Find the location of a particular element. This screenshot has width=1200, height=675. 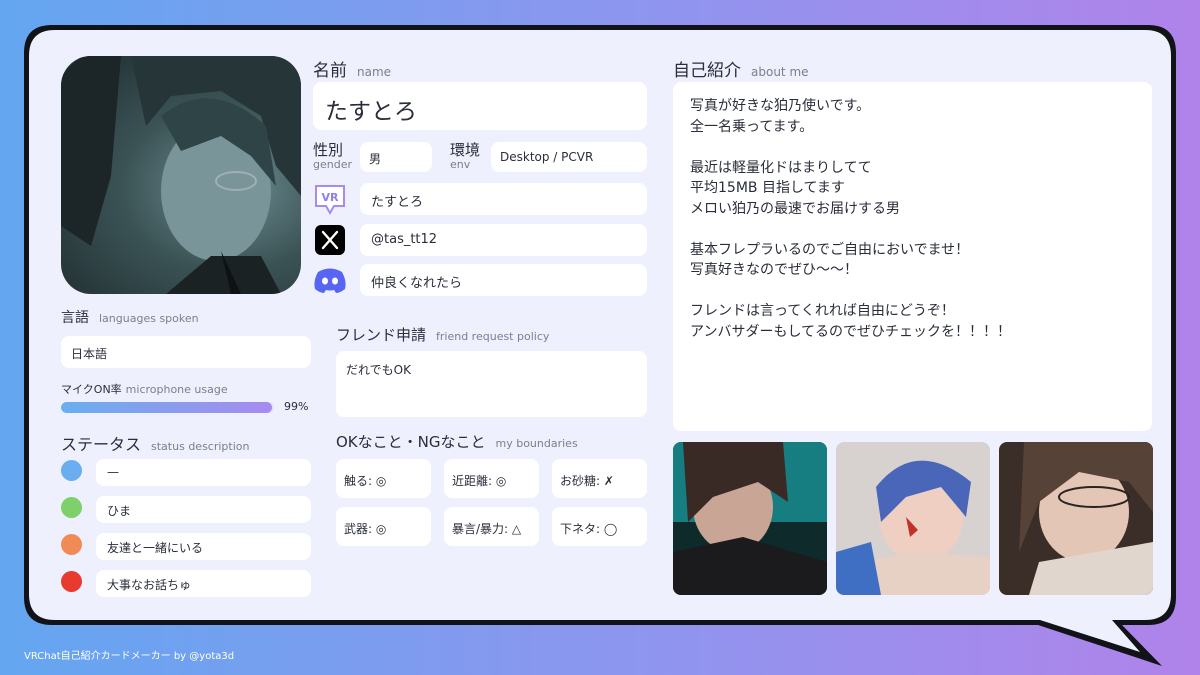

boundary-item: お砂糖: ✗ is located at coordinates (599, 478).